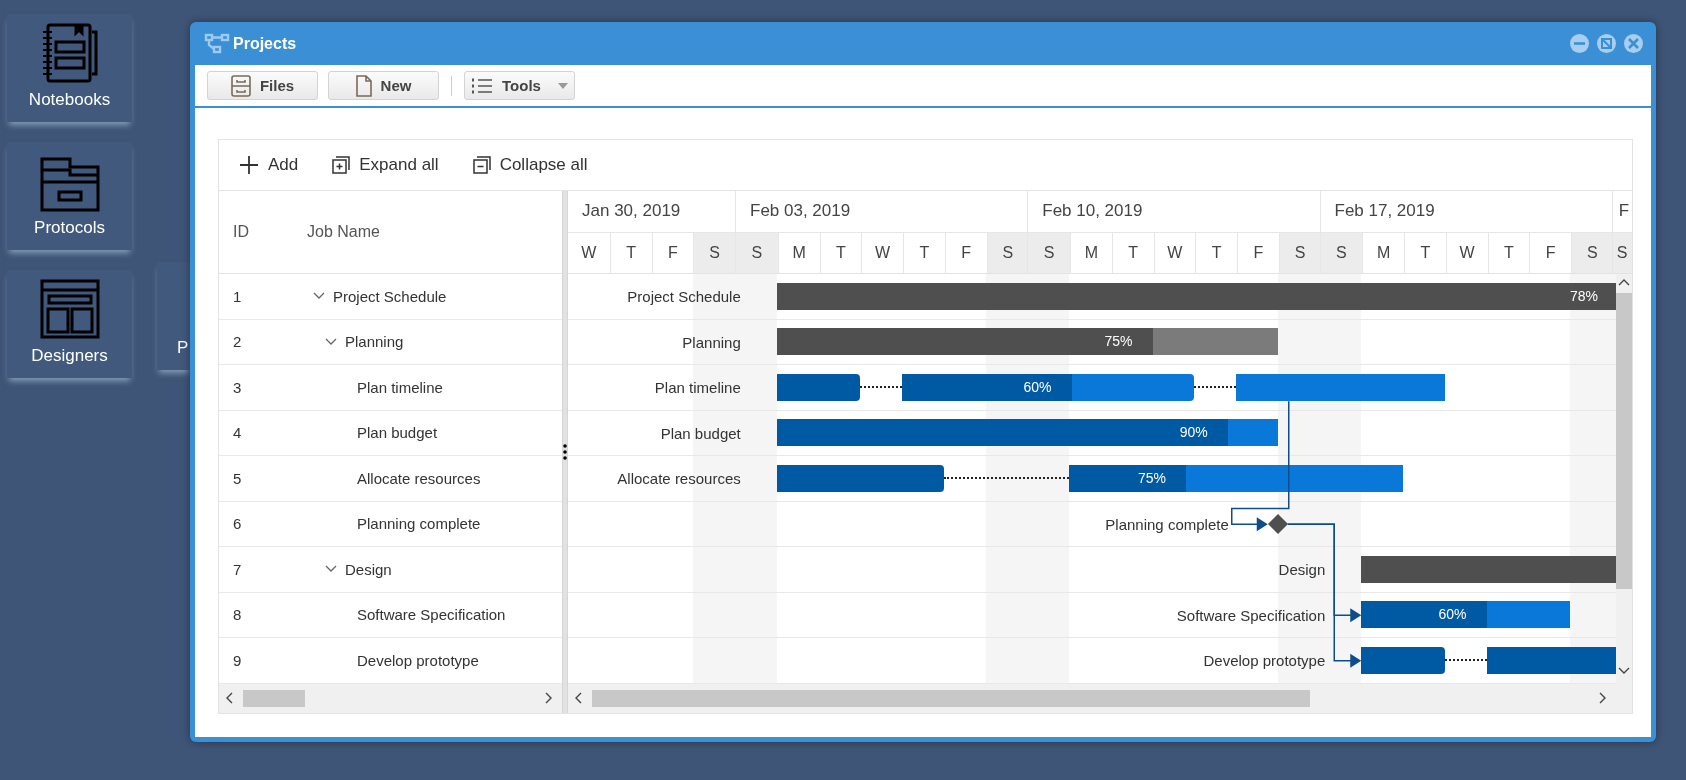 The image size is (1686, 780). I want to click on folder-cabinet-icon, so click(69, 184).